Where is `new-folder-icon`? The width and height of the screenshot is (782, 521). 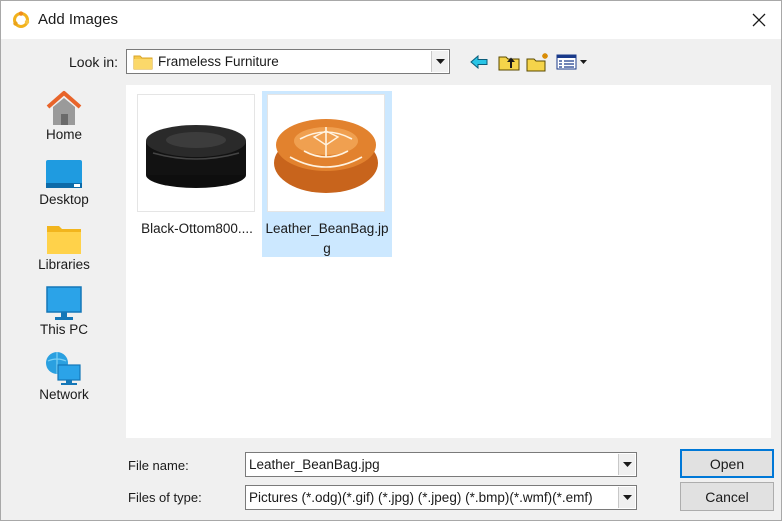 new-folder-icon is located at coordinates (537, 62).